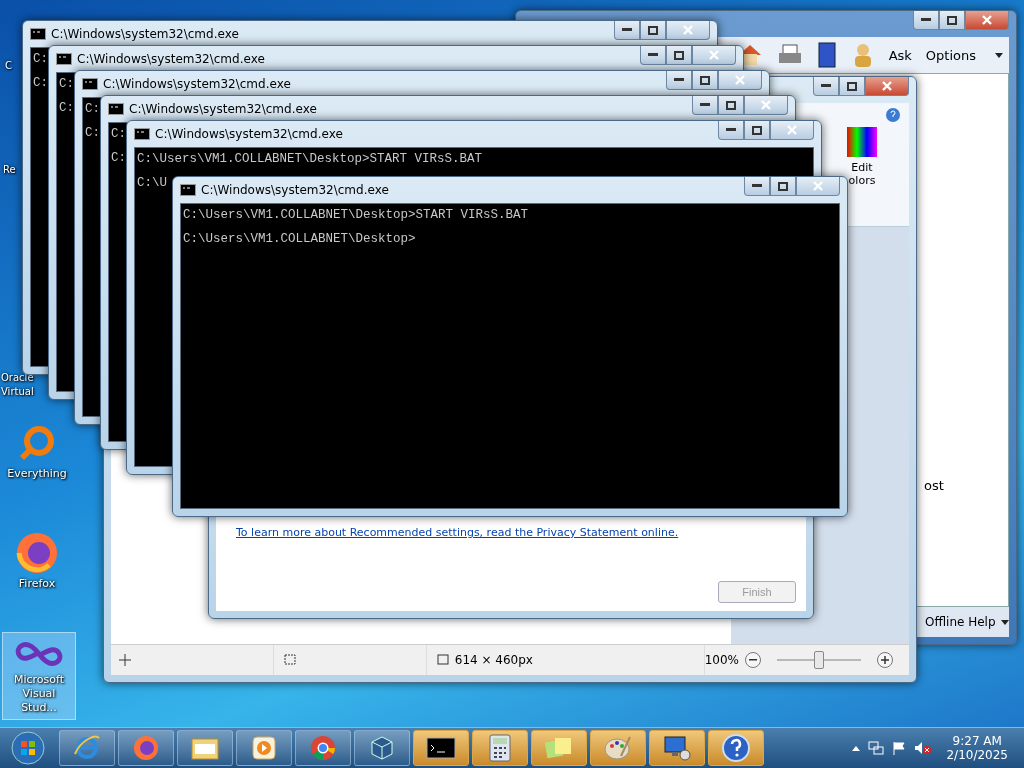 This screenshot has width=1024, height=768. I want to click on printer-icon, so click(789, 55).